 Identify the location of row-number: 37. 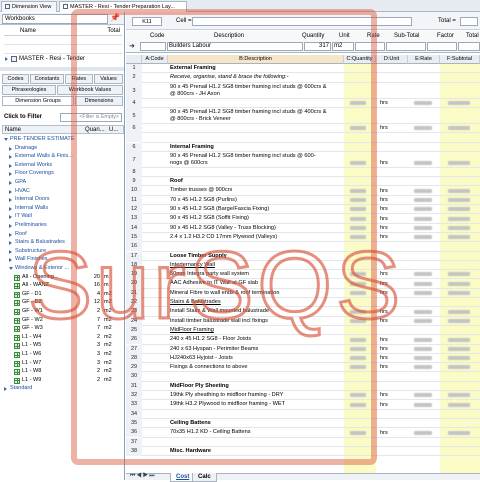
(134, 442).